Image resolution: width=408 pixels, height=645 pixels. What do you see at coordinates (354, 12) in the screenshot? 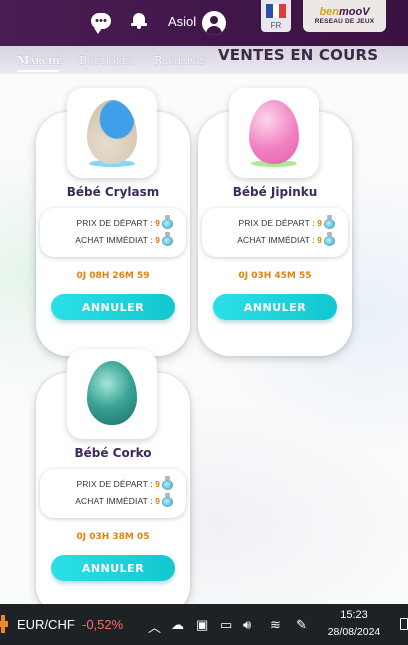
I see `logo-brand: mooV` at bounding box center [354, 12].